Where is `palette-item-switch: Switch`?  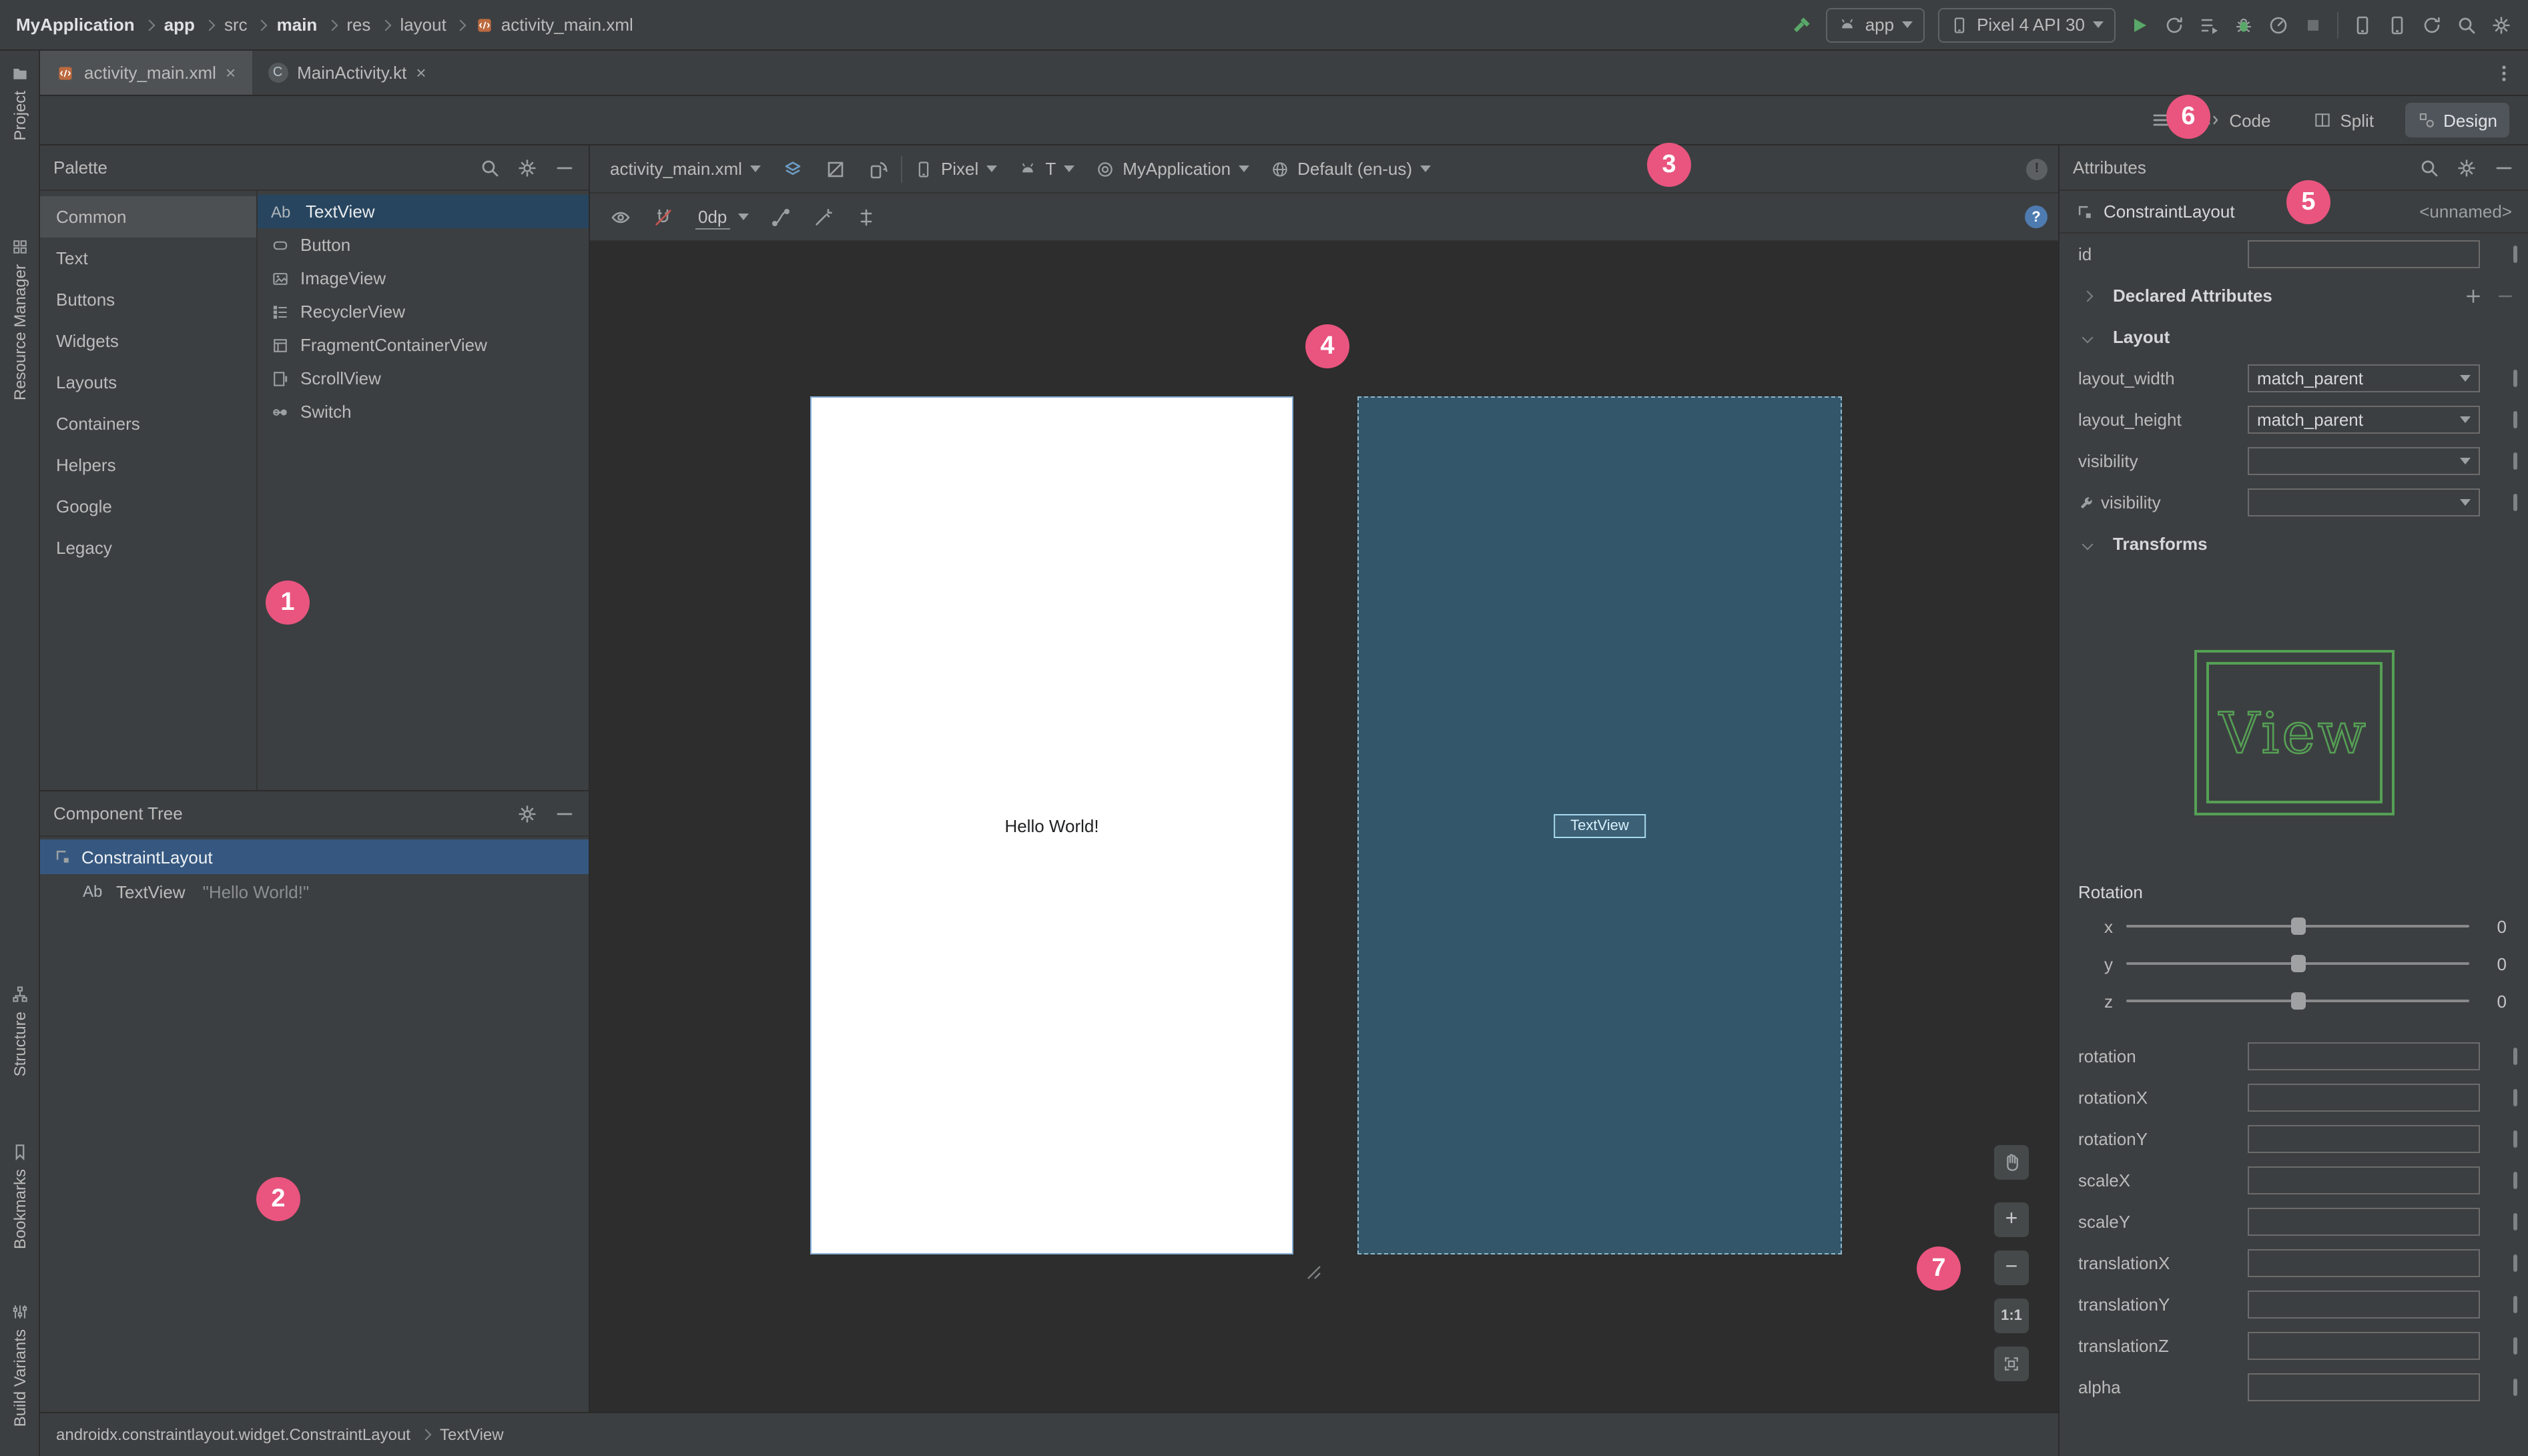 palette-item-switch: Switch is located at coordinates (423, 411).